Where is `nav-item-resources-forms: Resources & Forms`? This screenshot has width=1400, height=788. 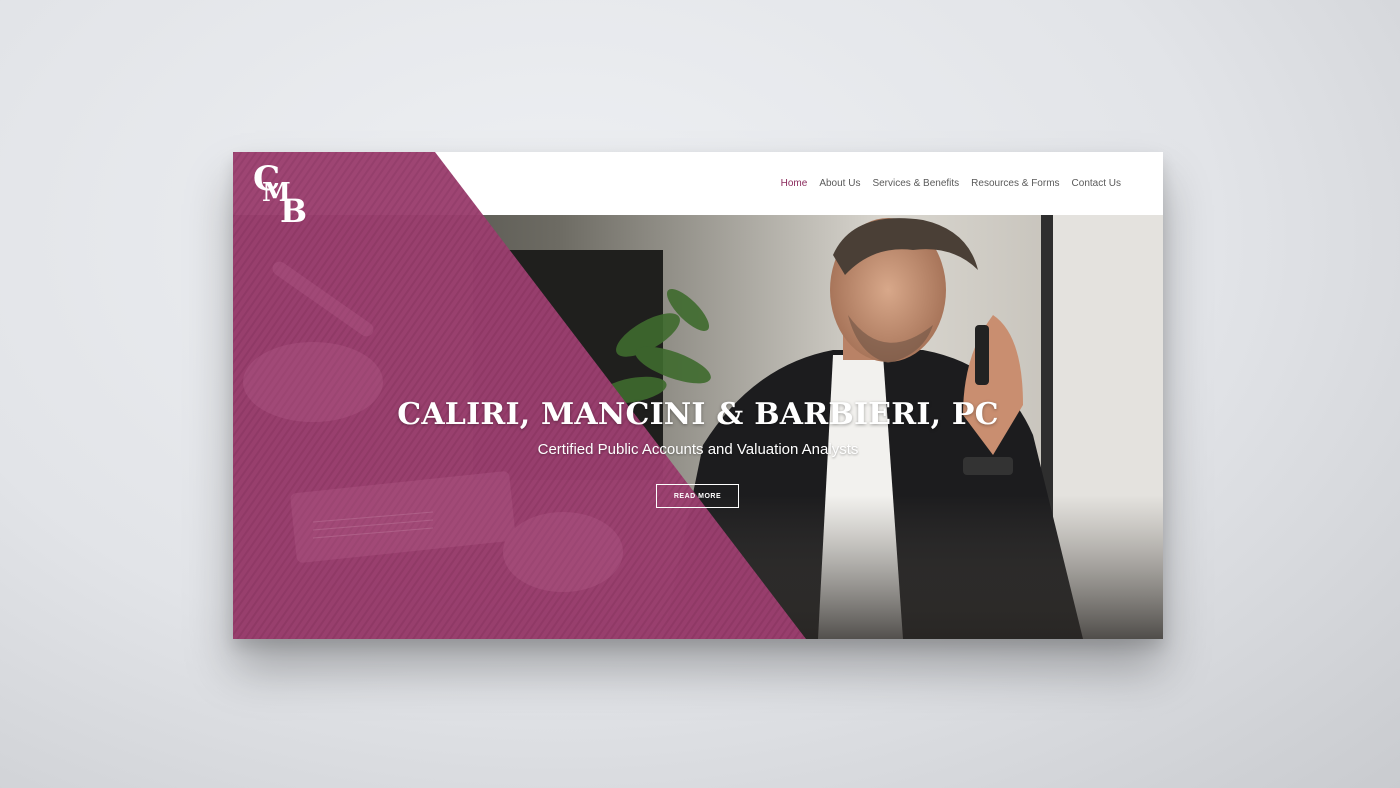 nav-item-resources-forms: Resources & Forms is located at coordinates (1015, 183).